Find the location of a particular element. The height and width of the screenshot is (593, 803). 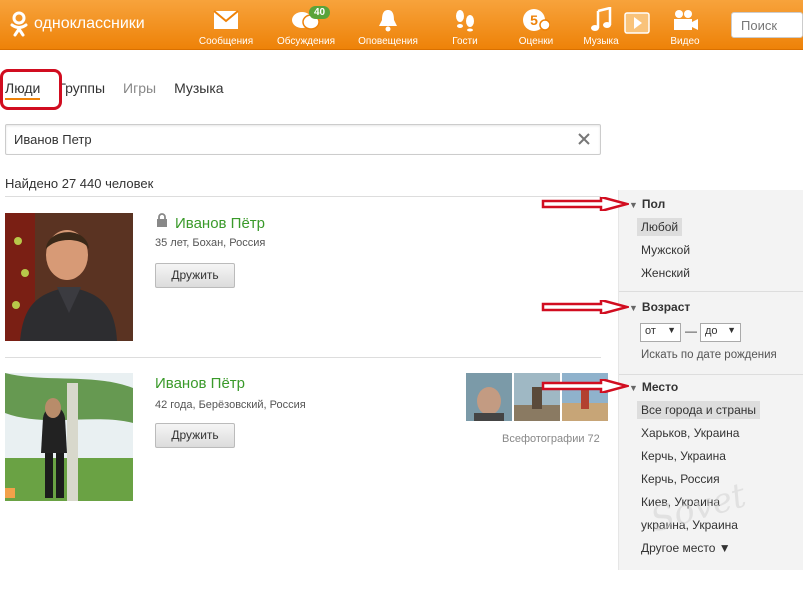

nav-label: Гости is located at coordinates (465, 41).